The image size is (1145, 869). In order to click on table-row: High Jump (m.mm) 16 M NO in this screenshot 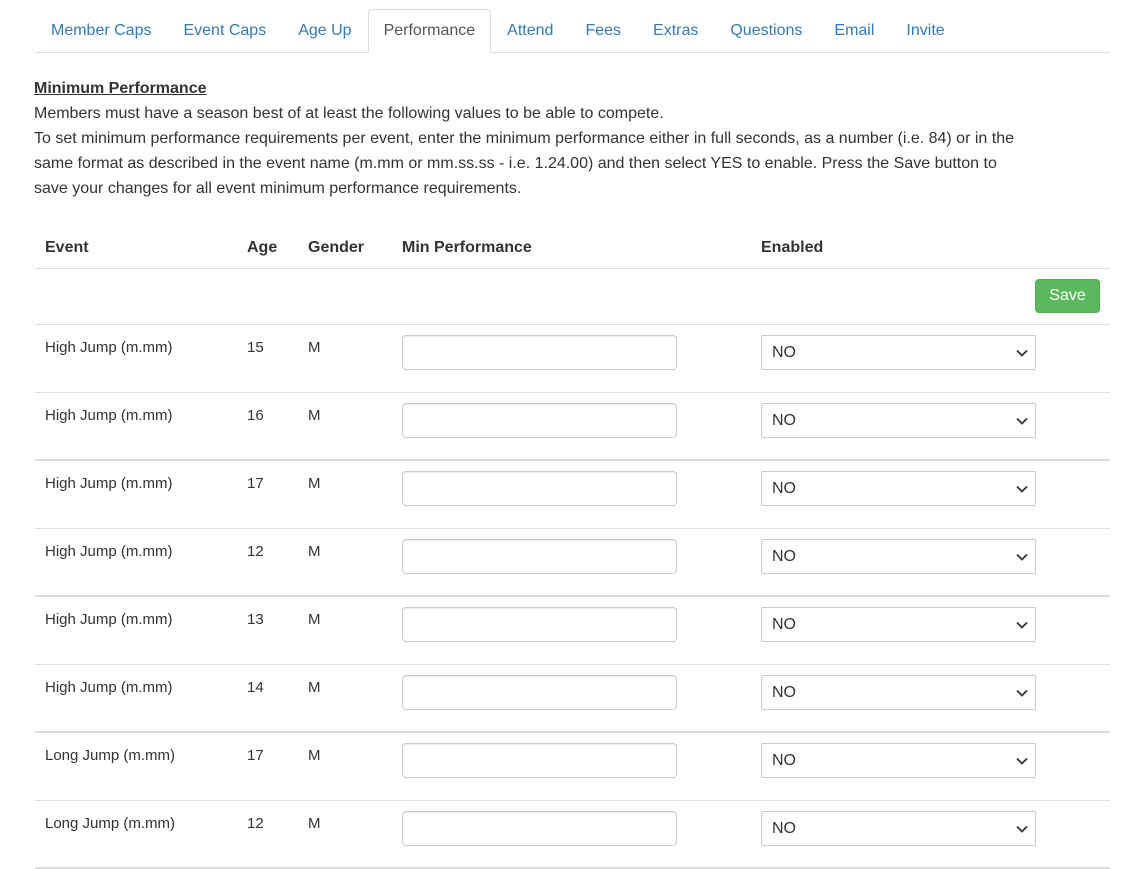, I will do `click(572, 427)`.